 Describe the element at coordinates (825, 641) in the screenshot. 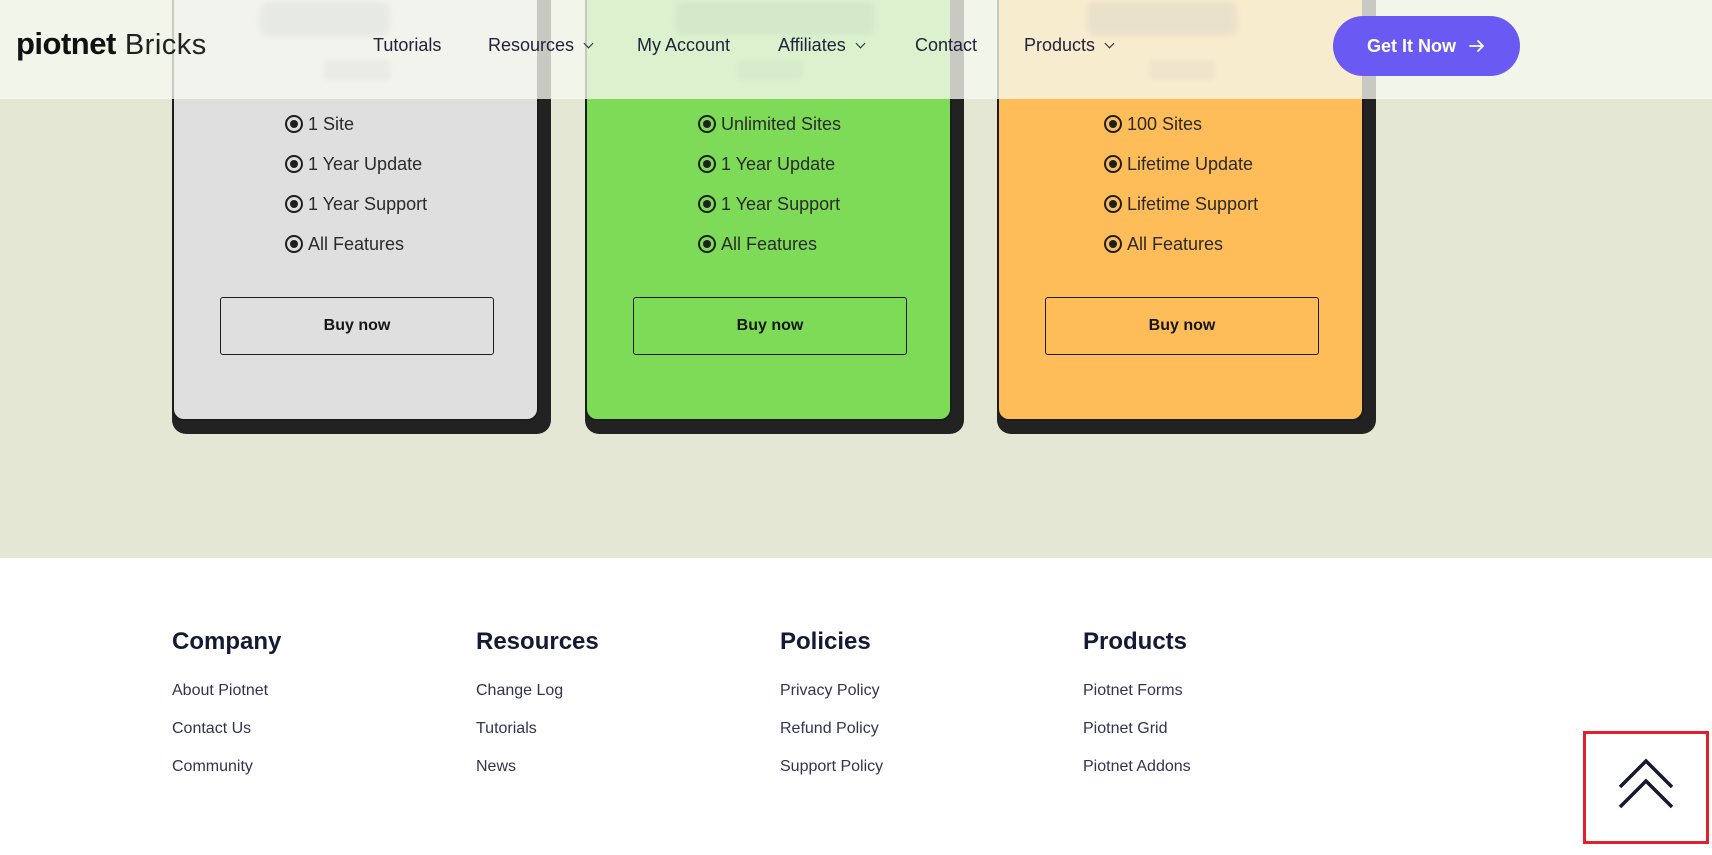

I see `footer-heading: Policies` at that location.